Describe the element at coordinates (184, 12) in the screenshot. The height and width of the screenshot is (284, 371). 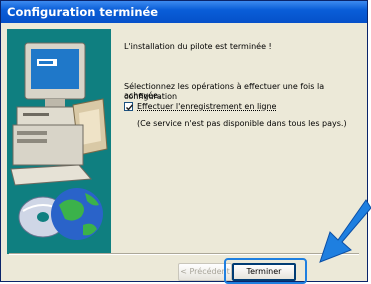
I see `title-bar: Configuration terminée` at that location.